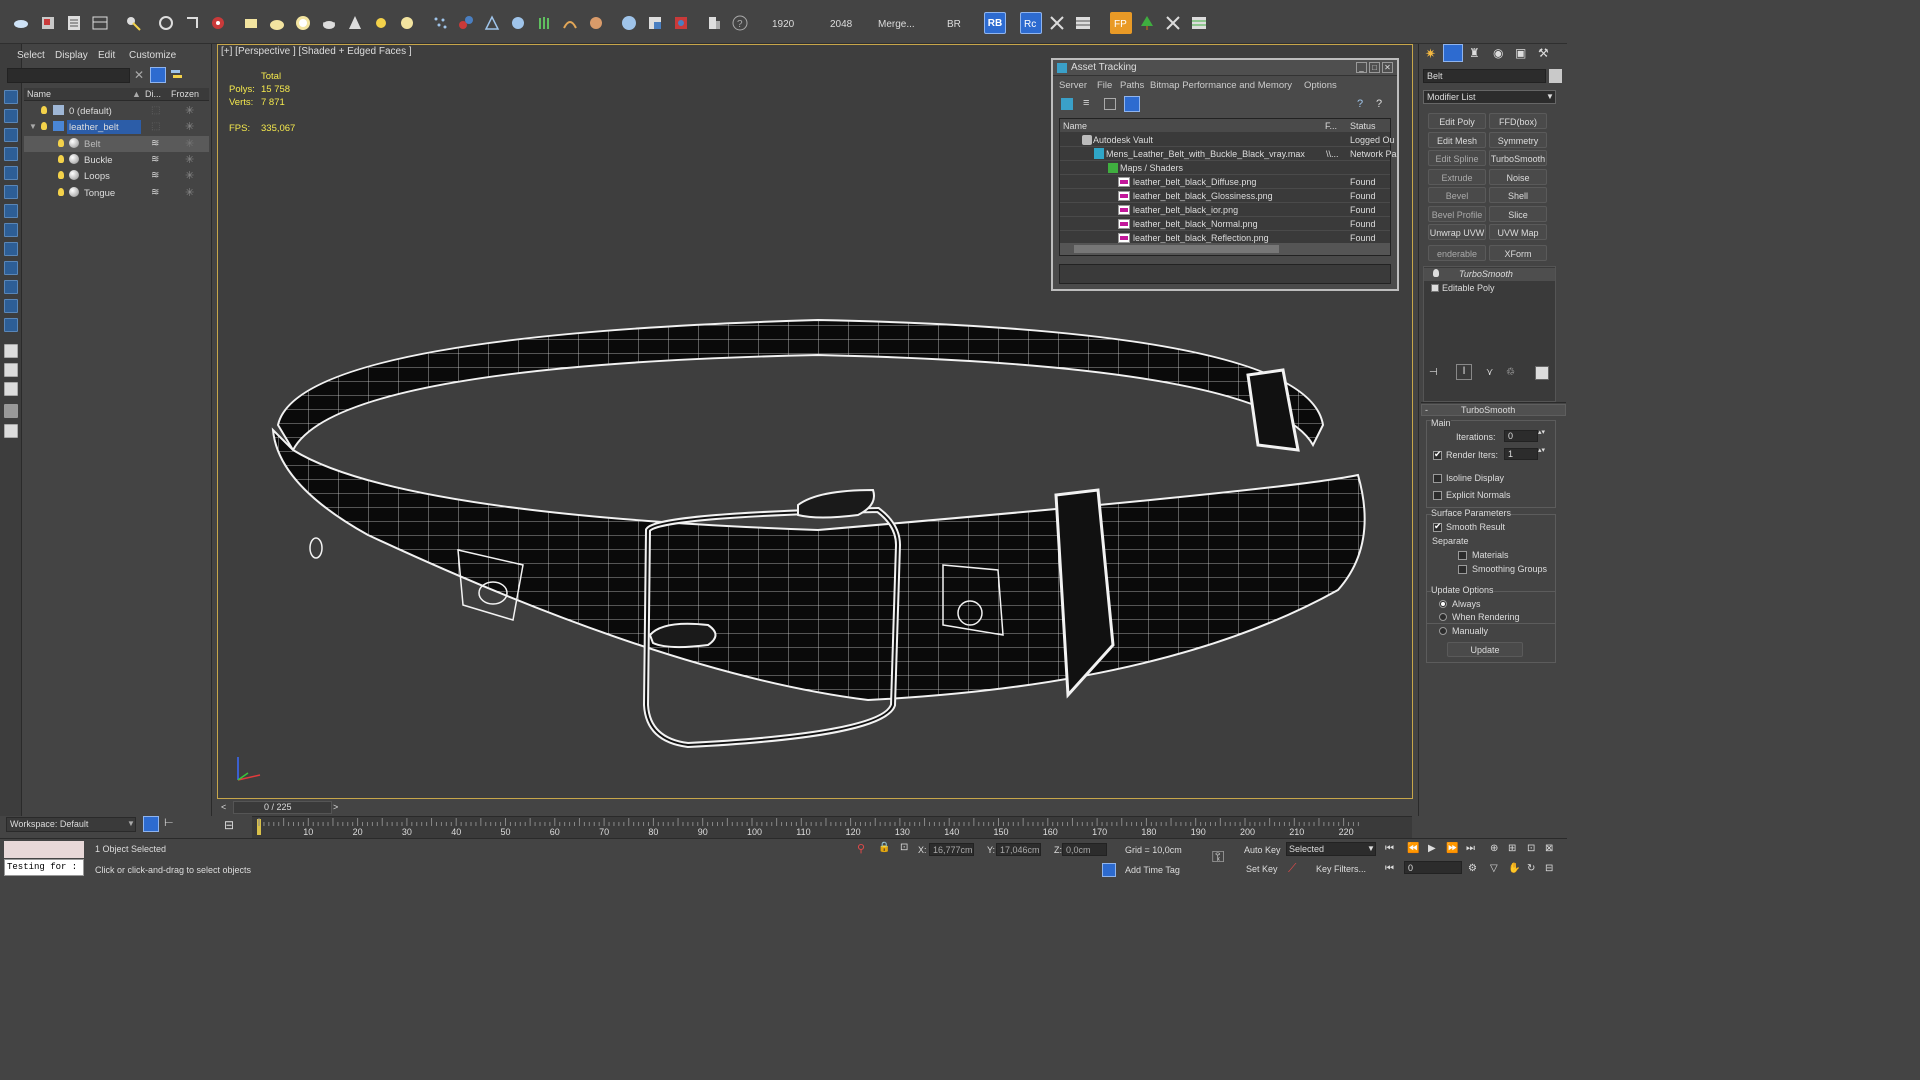 Image resolution: width=1920 pixels, height=1080 pixels. Describe the element at coordinates (1464, 372) in the screenshot. I see `show-end-result-icon: I` at that location.